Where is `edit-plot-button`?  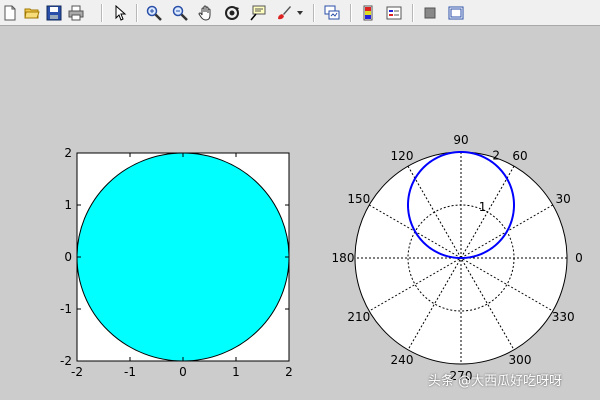 edit-plot-button is located at coordinates (120, 13).